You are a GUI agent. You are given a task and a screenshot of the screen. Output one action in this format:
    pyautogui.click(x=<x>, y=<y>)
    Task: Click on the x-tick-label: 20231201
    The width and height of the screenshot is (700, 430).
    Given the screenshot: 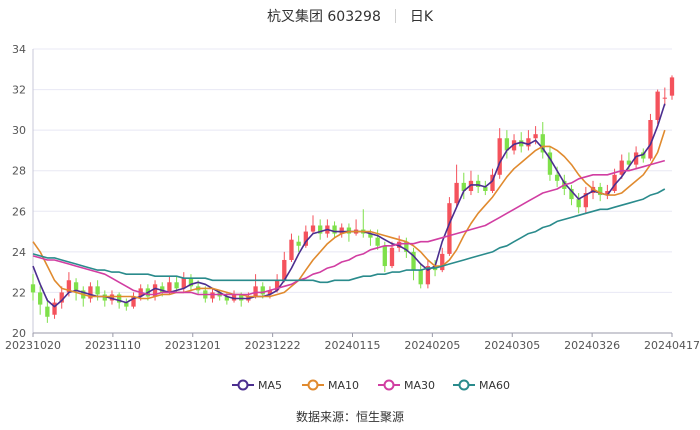 What is the action you would take?
    pyautogui.click(x=193, y=345)
    